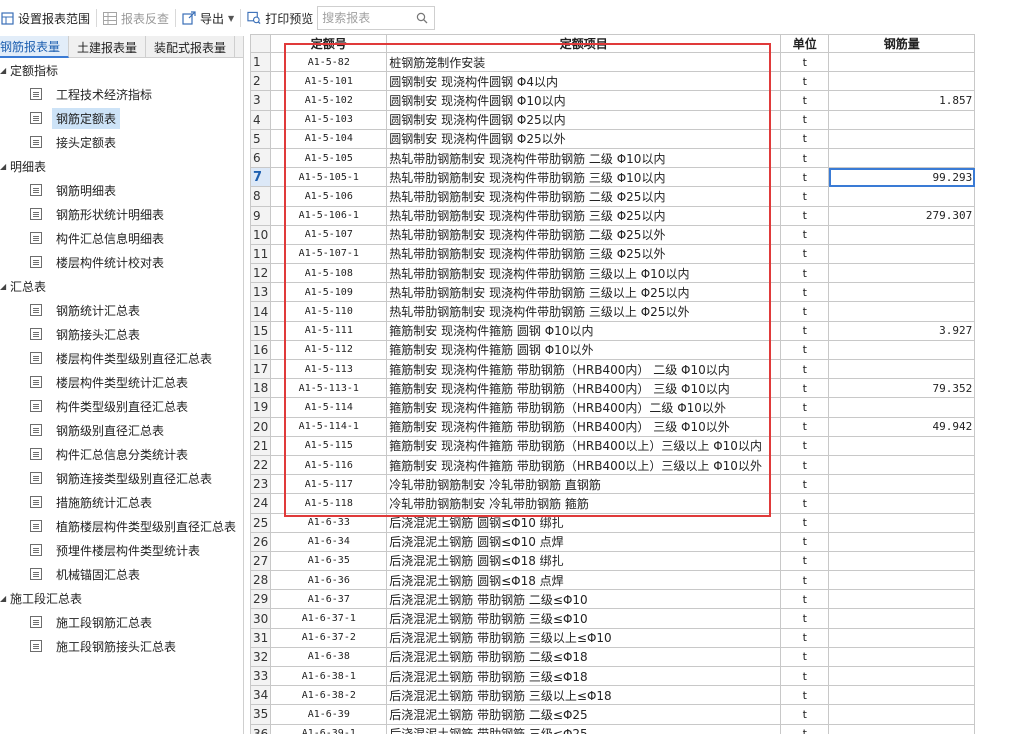  Describe the element at coordinates (121, 574) in the screenshot. I see `tree-item-report: 机械锚固汇总表` at that location.